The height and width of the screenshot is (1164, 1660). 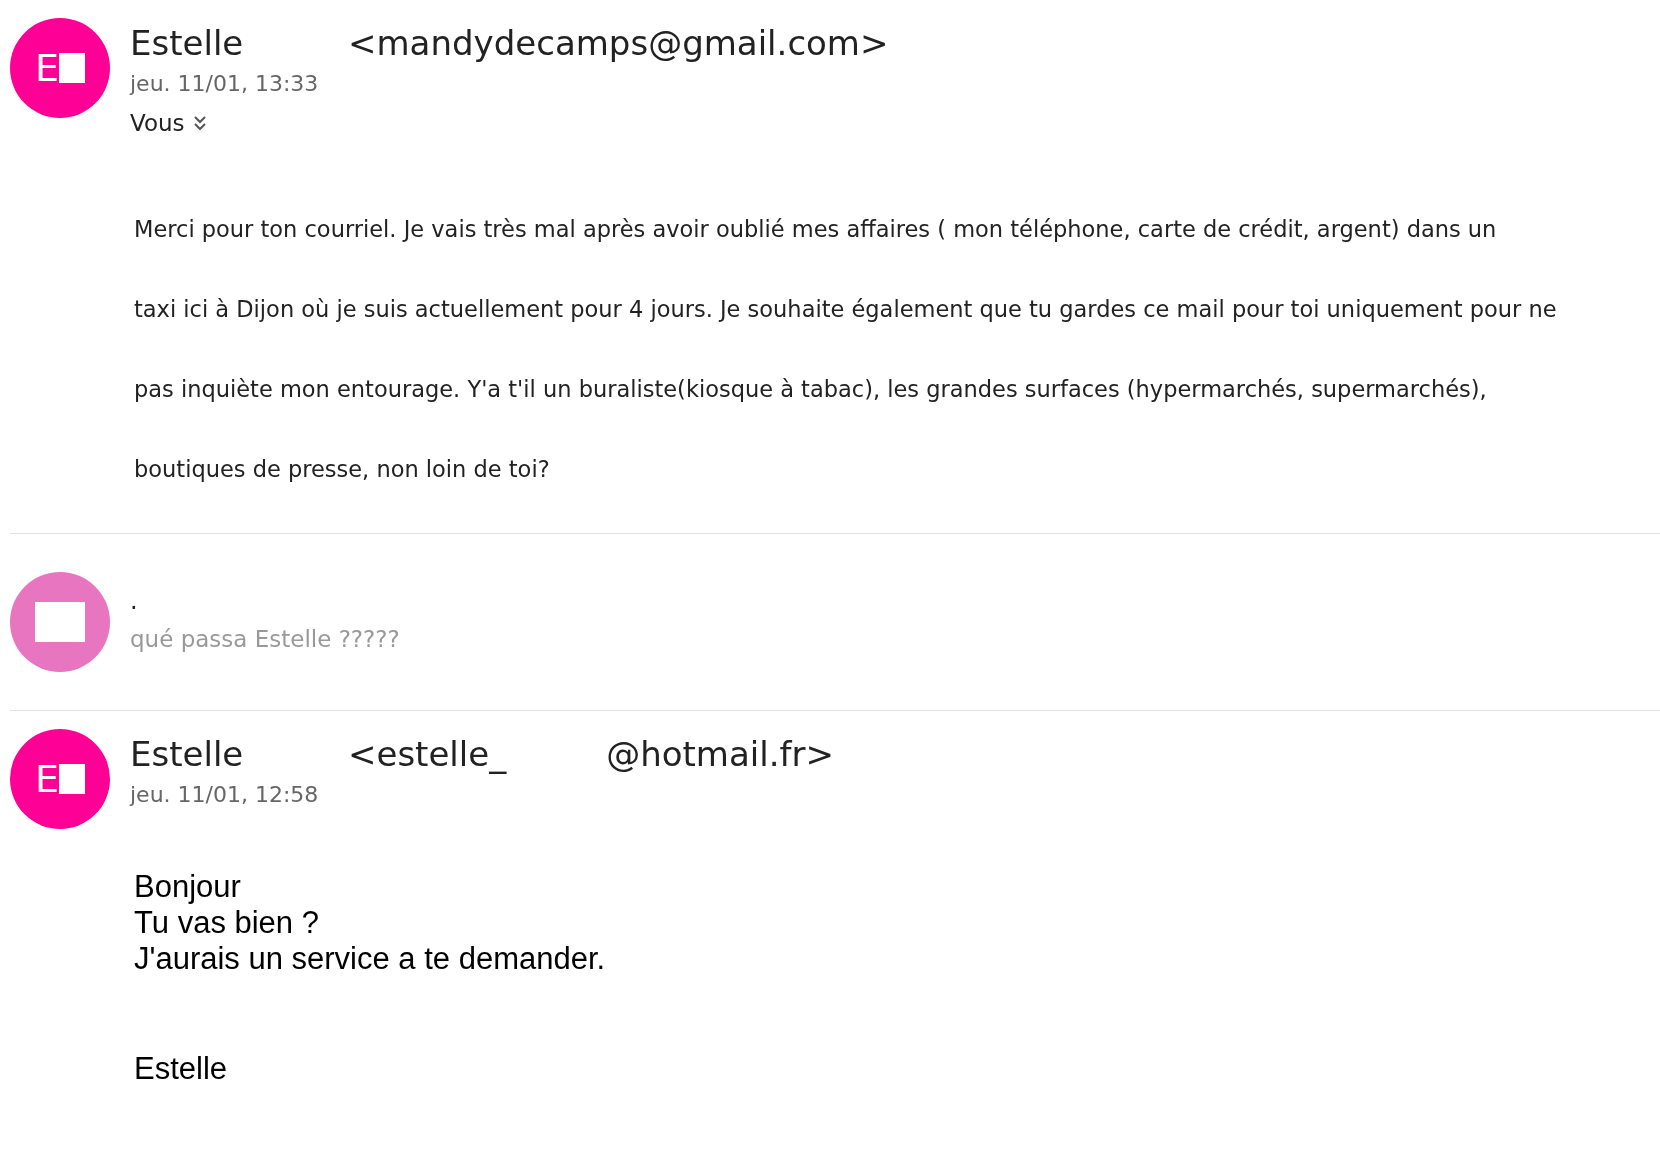 What do you see at coordinates (846, 309) in the screenshot?
I see `body-line: taxi ici à Dijon où je suis actuellement pour 4 jours. Je souhaite également que tu gardes ce mail pour toi uniquement pour ne` at bounding box center [846, 309].